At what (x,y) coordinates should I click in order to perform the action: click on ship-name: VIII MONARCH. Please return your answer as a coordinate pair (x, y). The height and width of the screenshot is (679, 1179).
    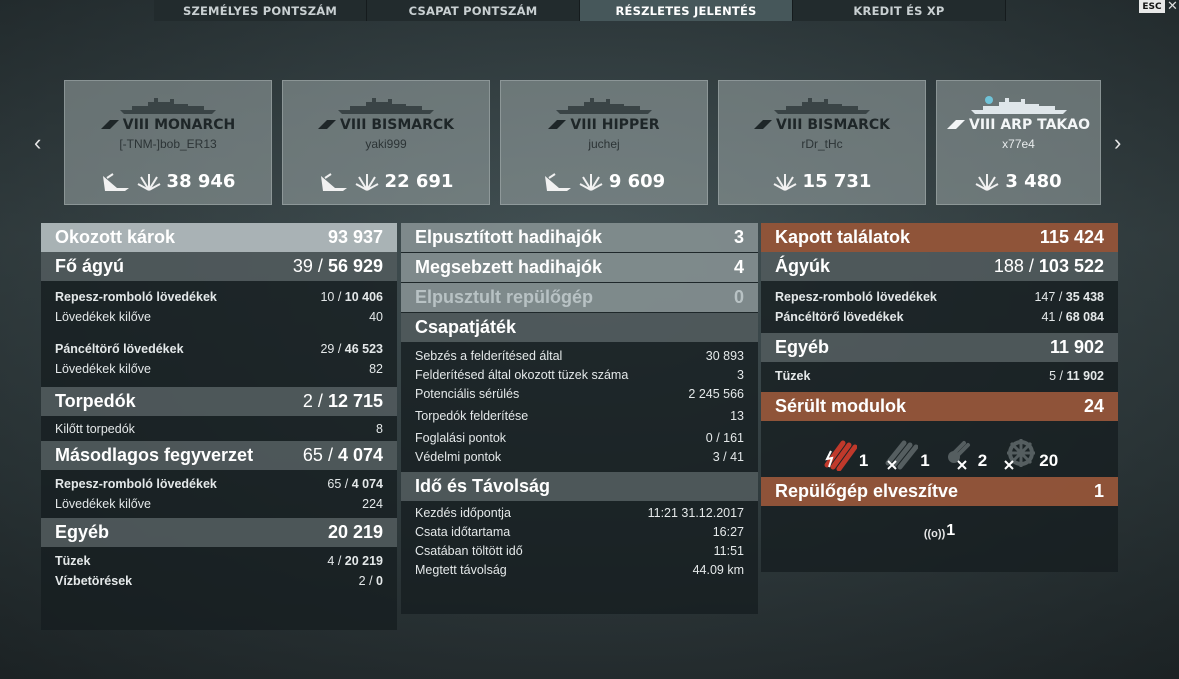
    Looking at the image, I should click on (168, 125).